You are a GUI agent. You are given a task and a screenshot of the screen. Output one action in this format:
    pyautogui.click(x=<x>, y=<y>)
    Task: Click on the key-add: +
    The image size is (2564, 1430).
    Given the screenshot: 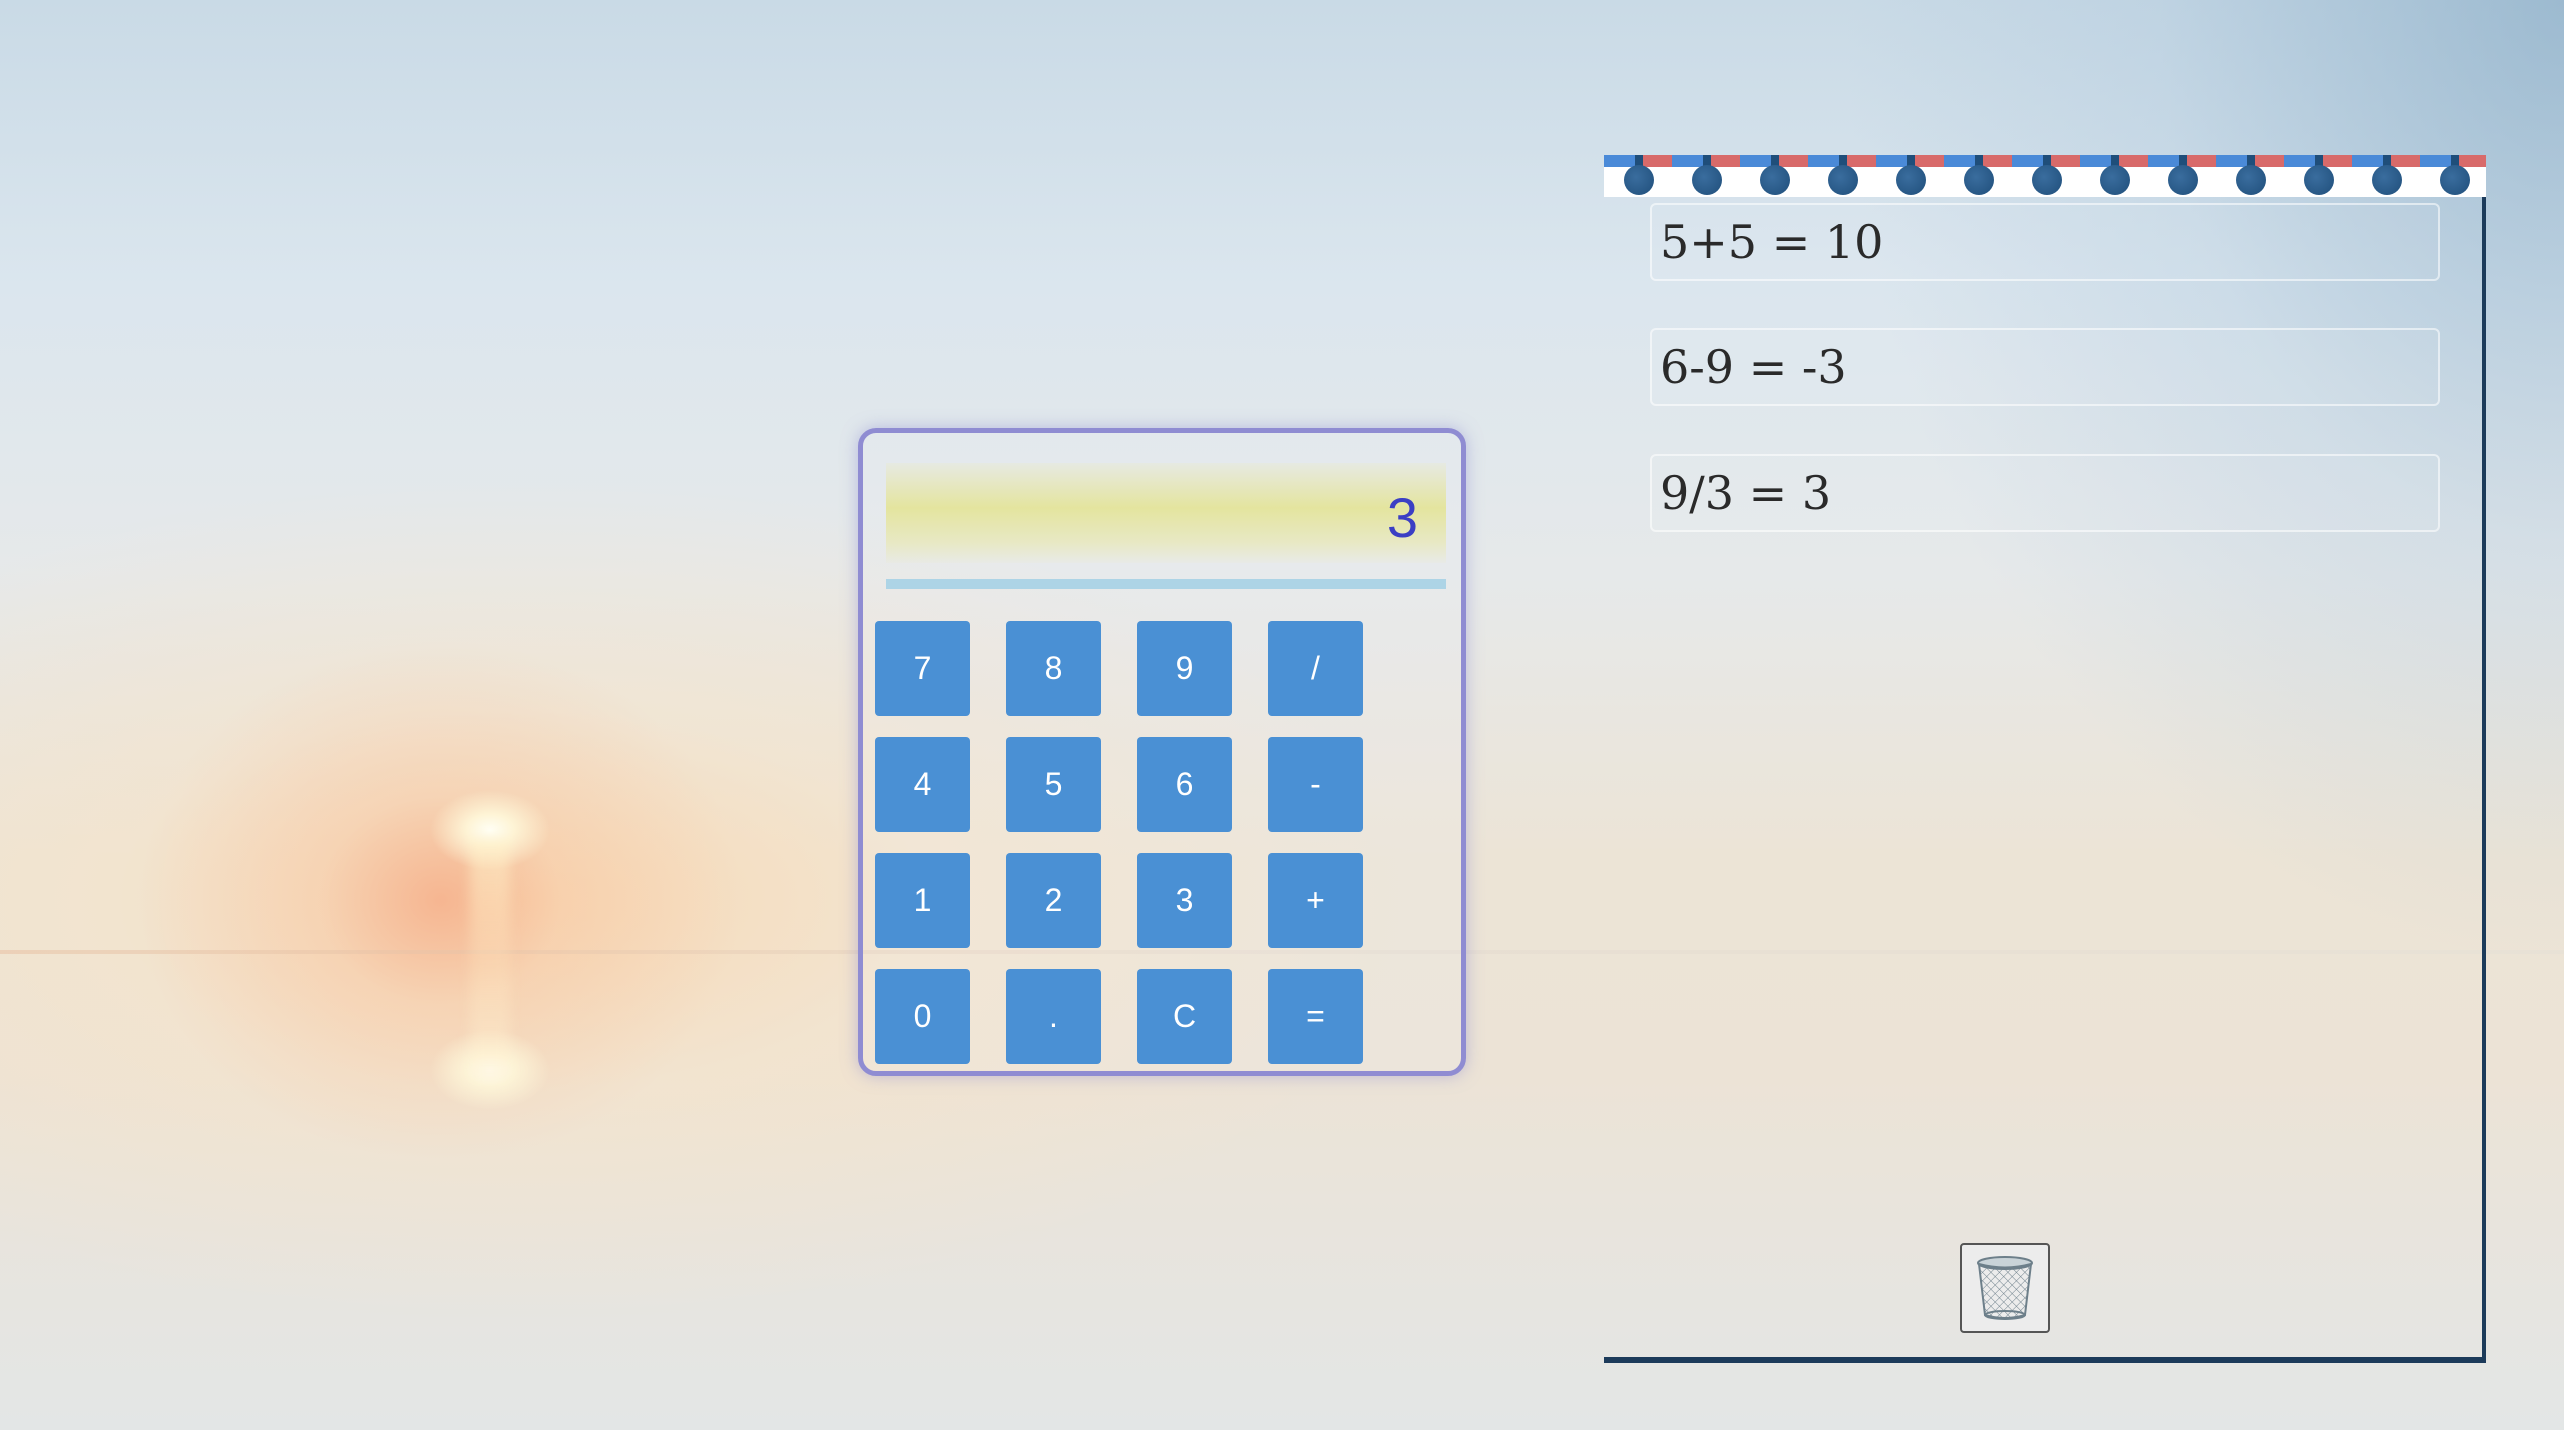 What is the action you would take?
    pyautogui.click(x=1315, y=900)
    